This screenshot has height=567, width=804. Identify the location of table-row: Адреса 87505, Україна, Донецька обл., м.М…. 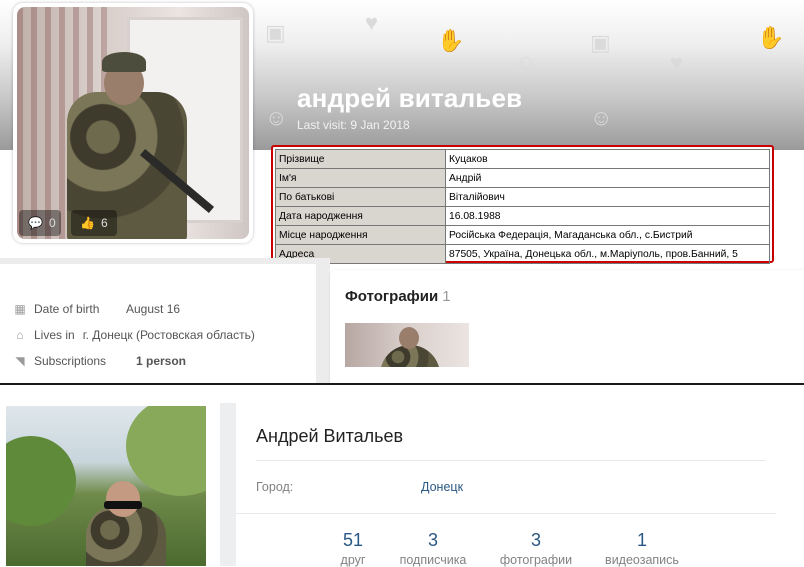
(522, 254).